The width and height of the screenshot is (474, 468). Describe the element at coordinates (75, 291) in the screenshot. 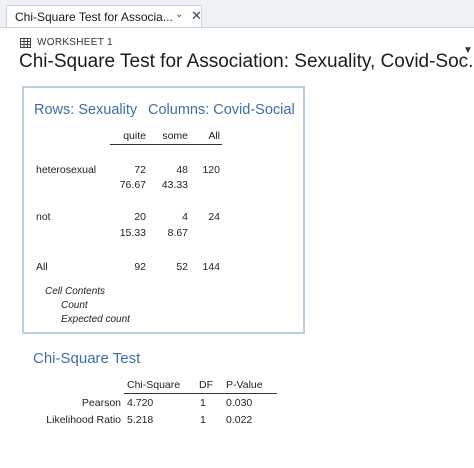

I see `cell-contents-title: Cell Contents` at that location.